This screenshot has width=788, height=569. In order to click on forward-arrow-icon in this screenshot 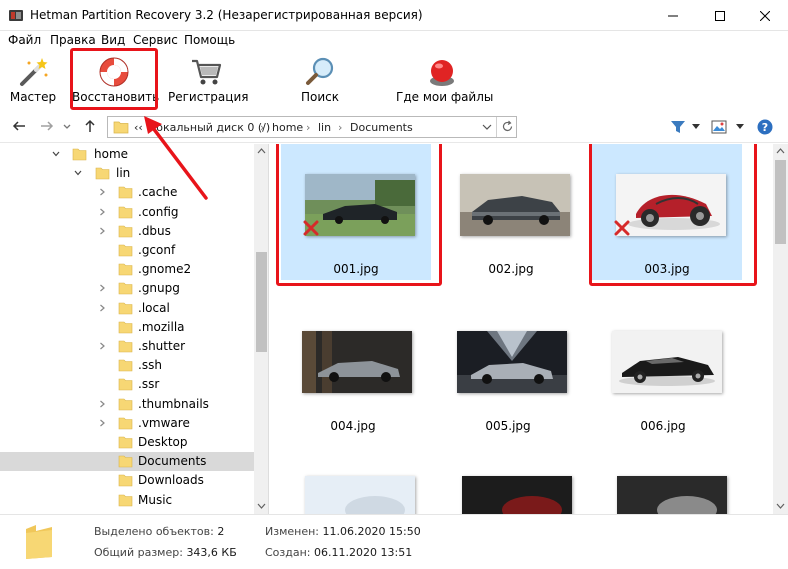, I will do `click(47, 126)`.